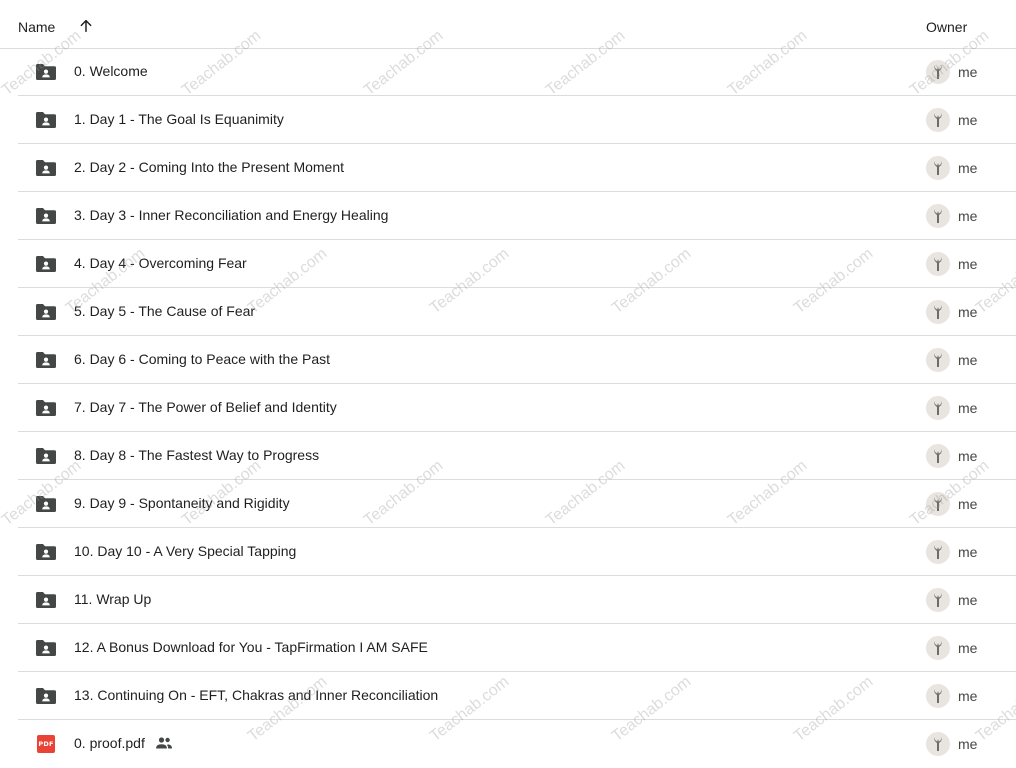  What do you see at coordinates (508, 24) in the screenshot?
I see `file-list-header: Name Owner` at bounding box center [508, 24].